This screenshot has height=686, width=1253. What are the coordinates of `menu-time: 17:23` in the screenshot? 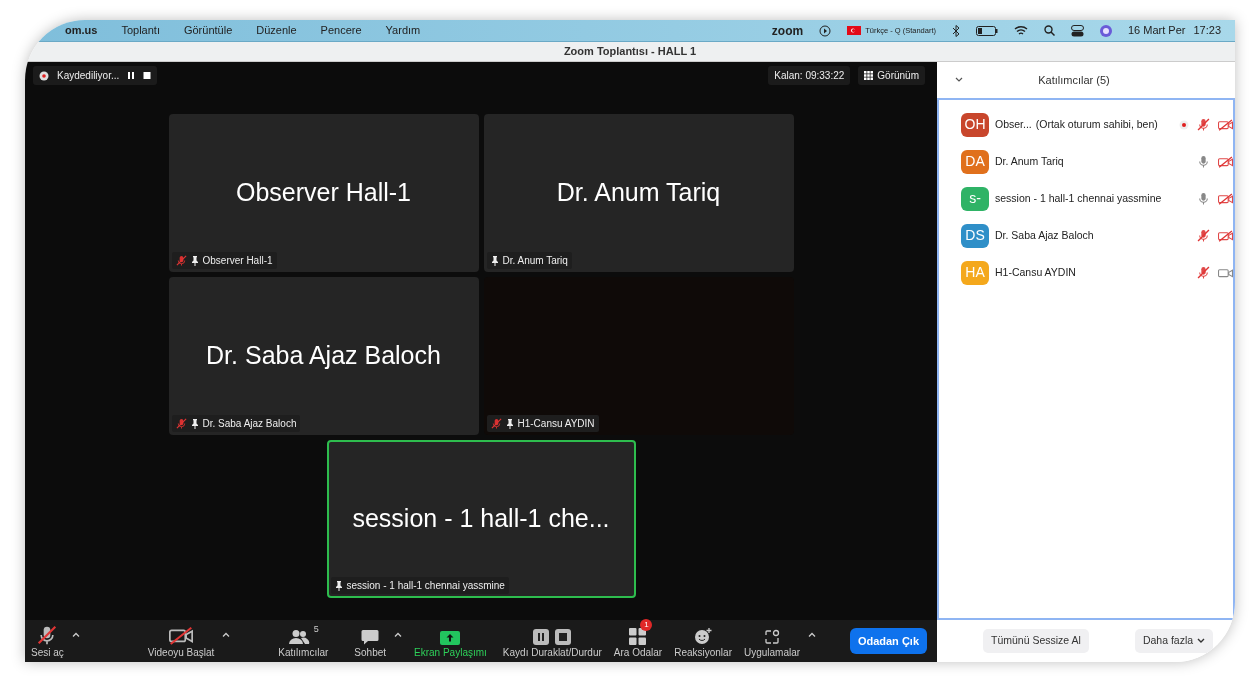 It's located at (1207, 31).